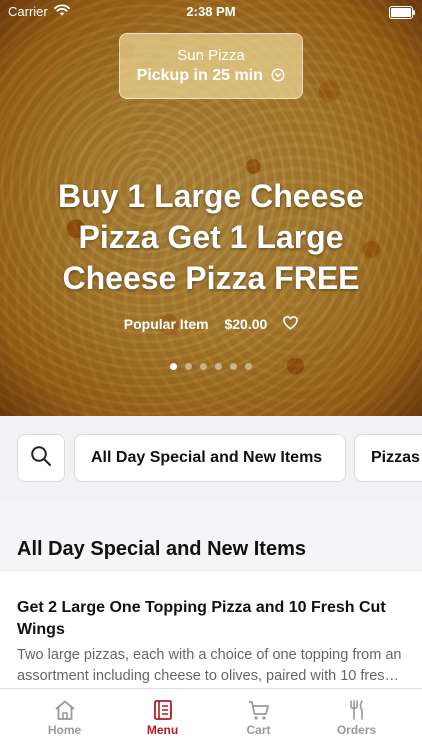  I want to click on category-chip-all-day-special: All Day Special and New Items, so click(210, 458).